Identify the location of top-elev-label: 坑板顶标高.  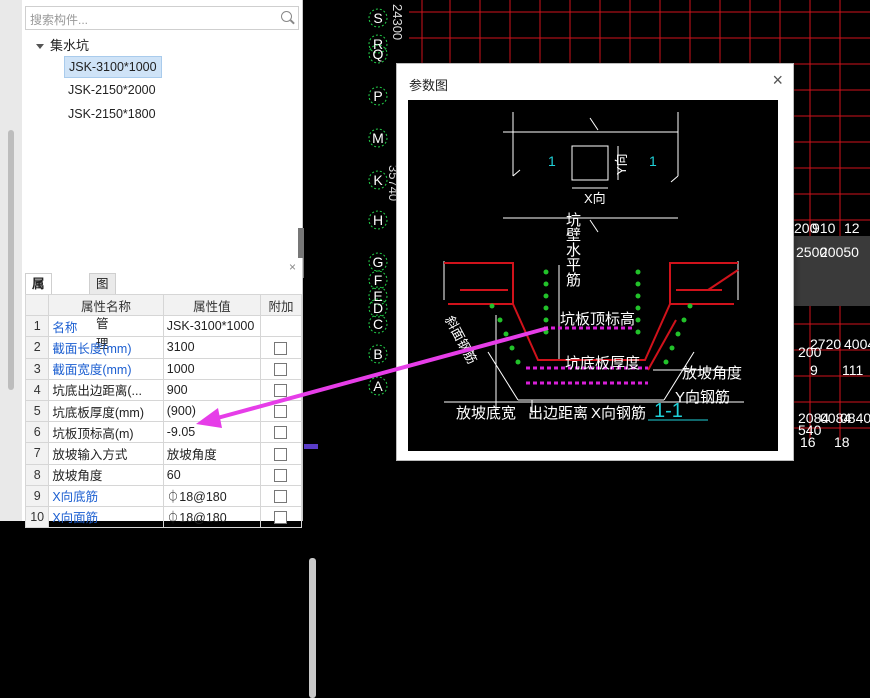
(598, 319).